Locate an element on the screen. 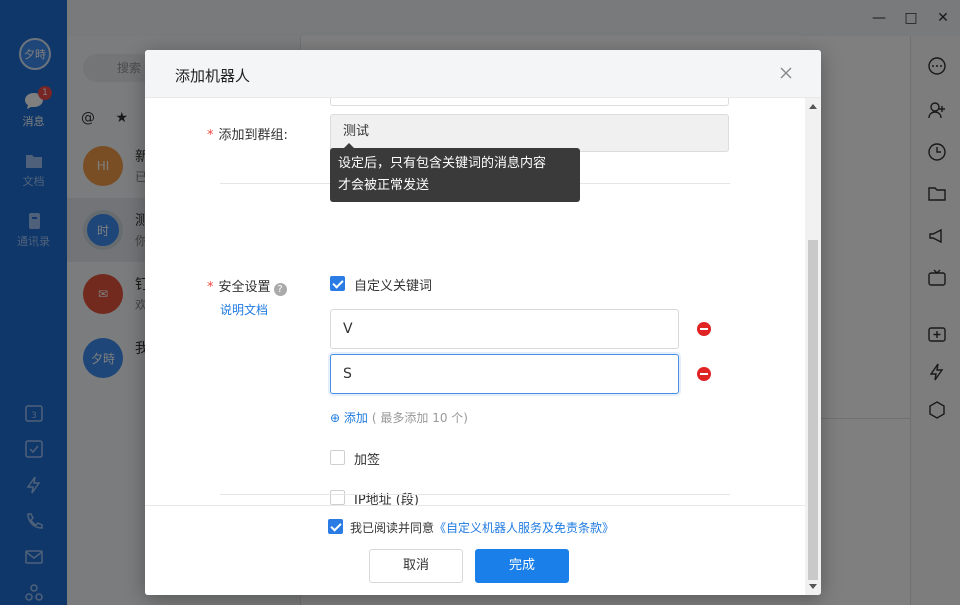  security-label-text: 安全设置 is located at coordinates (244, 287).